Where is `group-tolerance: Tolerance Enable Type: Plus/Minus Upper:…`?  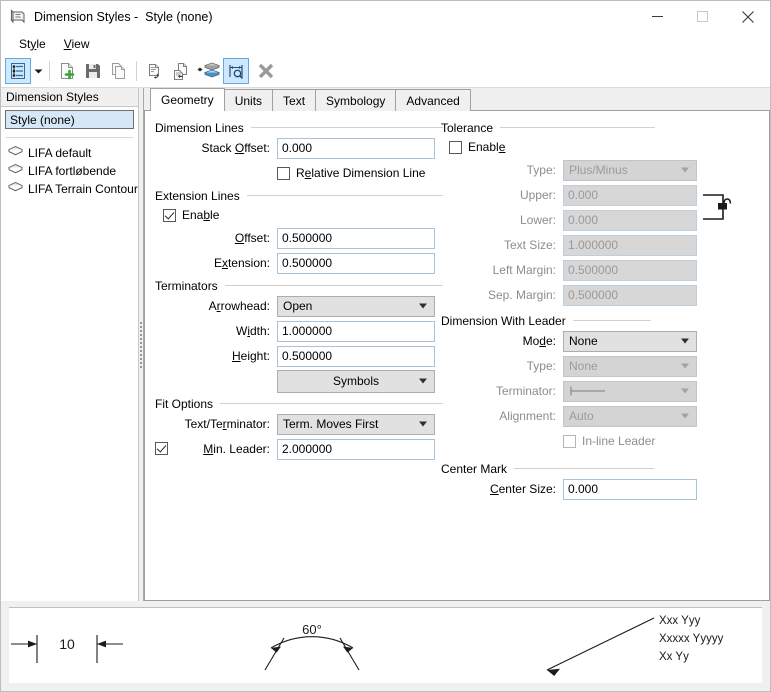
group-tolerance: Tolerance Enable Type: Plus/Minus Upper:… is located at coordinates (598, 213).